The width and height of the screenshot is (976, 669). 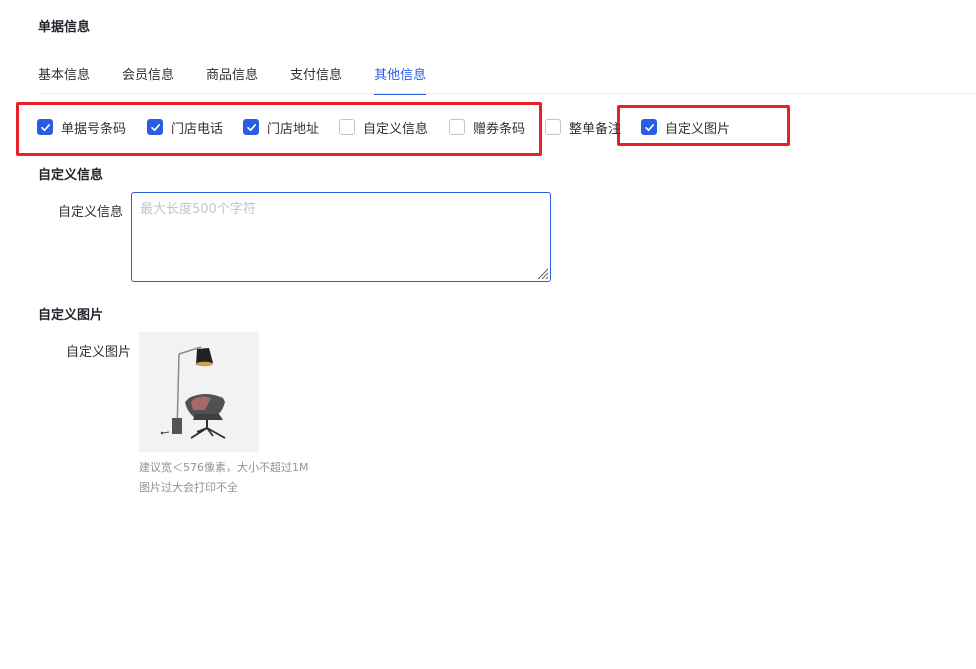 I want to click on option-order-remark: 整单备注, so click(x=583, y=127).